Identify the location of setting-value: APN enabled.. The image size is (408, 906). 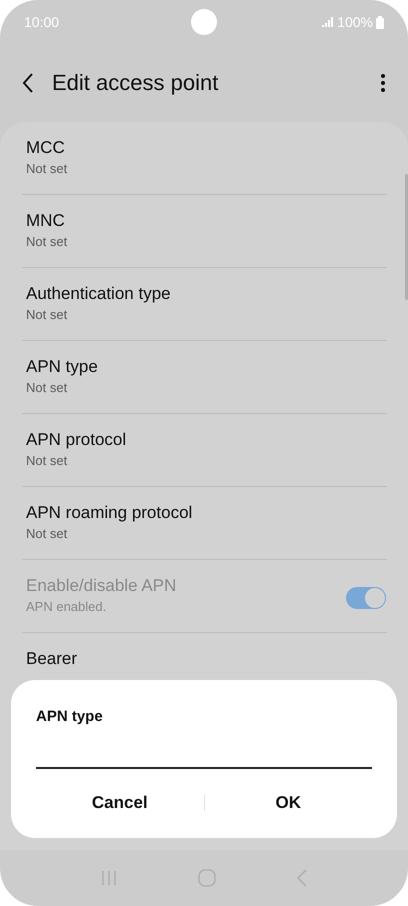
(67, 607).